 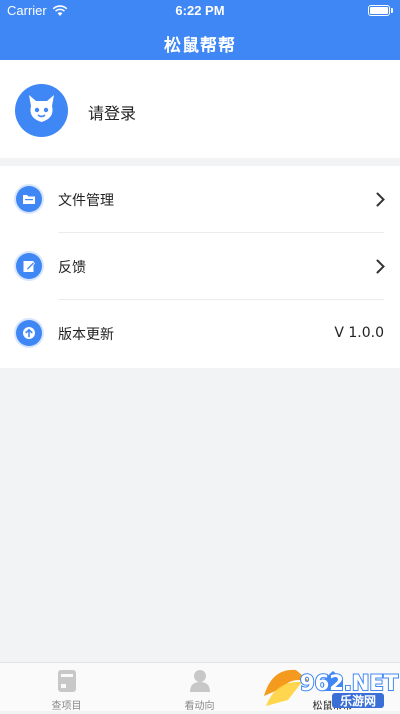 What do you see at coordinates (392, 10) in the screenshot?
I see `battery-tip` at bounding box center [392, 10].